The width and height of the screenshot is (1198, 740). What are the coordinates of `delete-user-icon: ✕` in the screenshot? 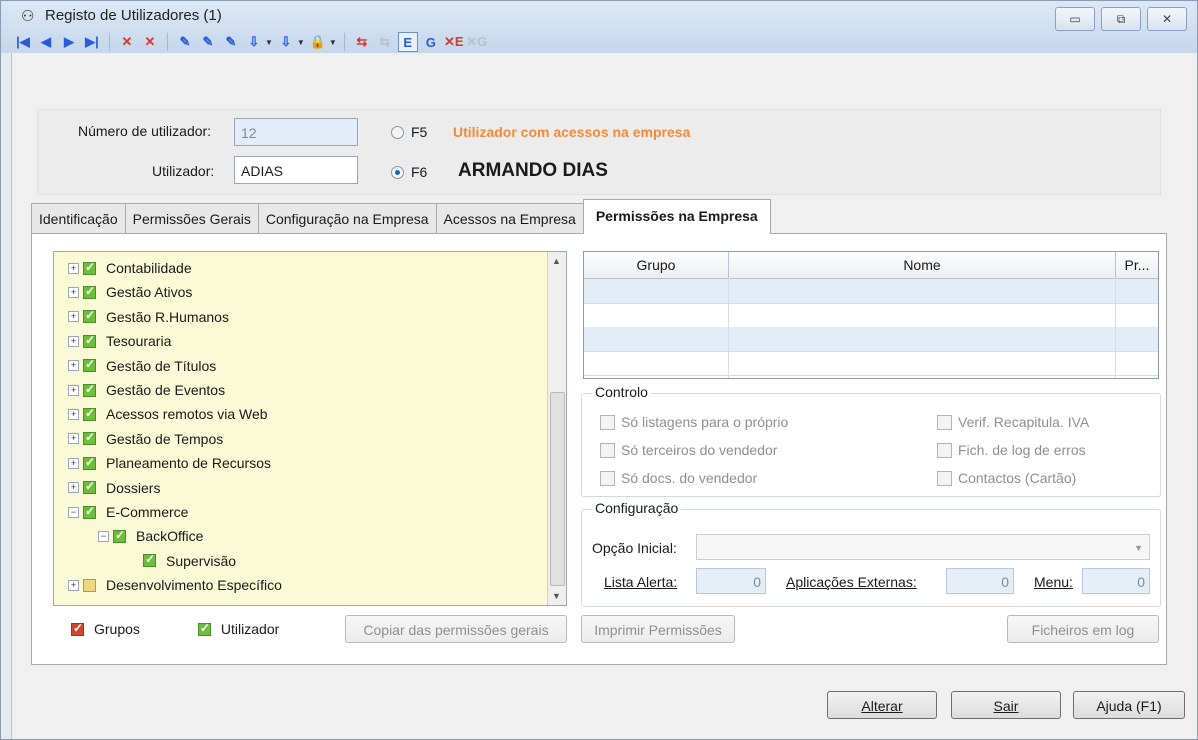 It's located at (150, 42).